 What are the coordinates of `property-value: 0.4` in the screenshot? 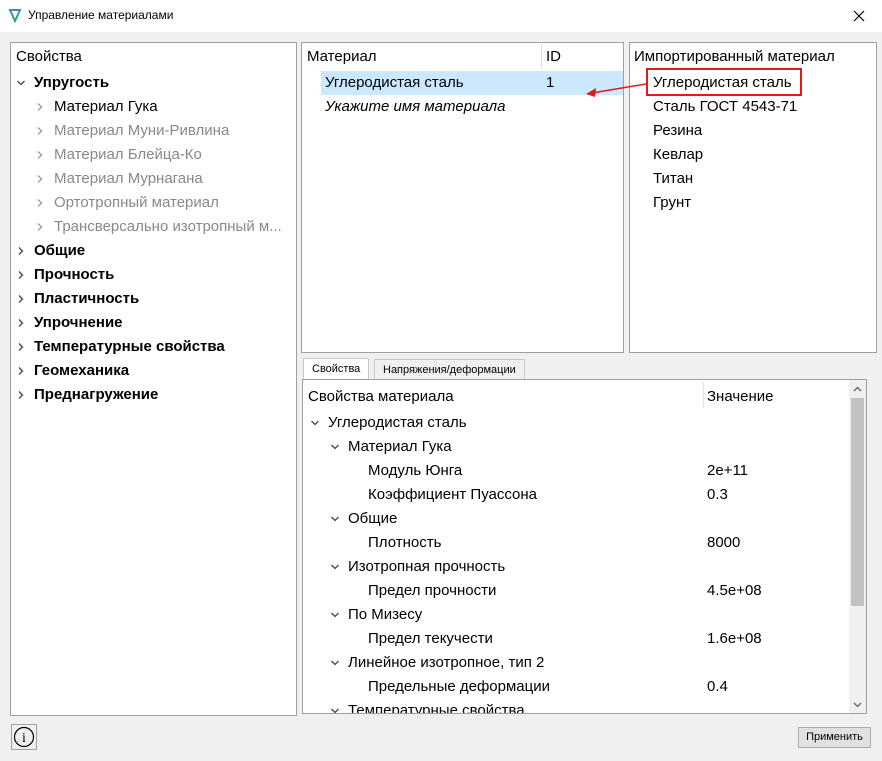 It's located at (717, 687).